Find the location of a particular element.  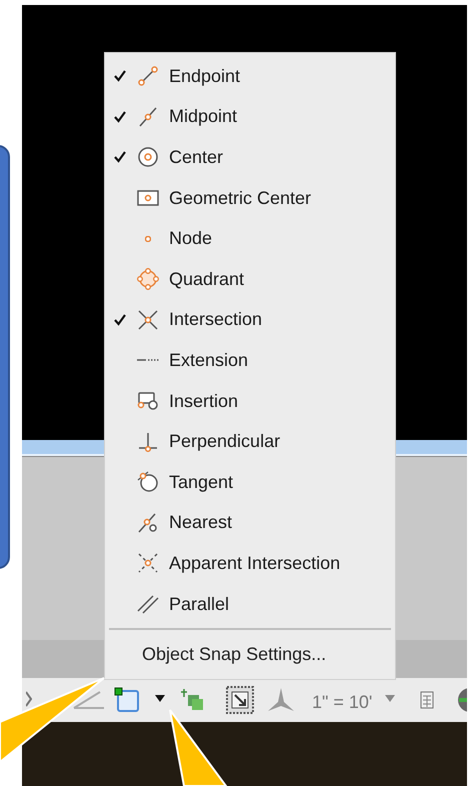

menu-item: Apparent Intersection is located at coordinates (254, 563).